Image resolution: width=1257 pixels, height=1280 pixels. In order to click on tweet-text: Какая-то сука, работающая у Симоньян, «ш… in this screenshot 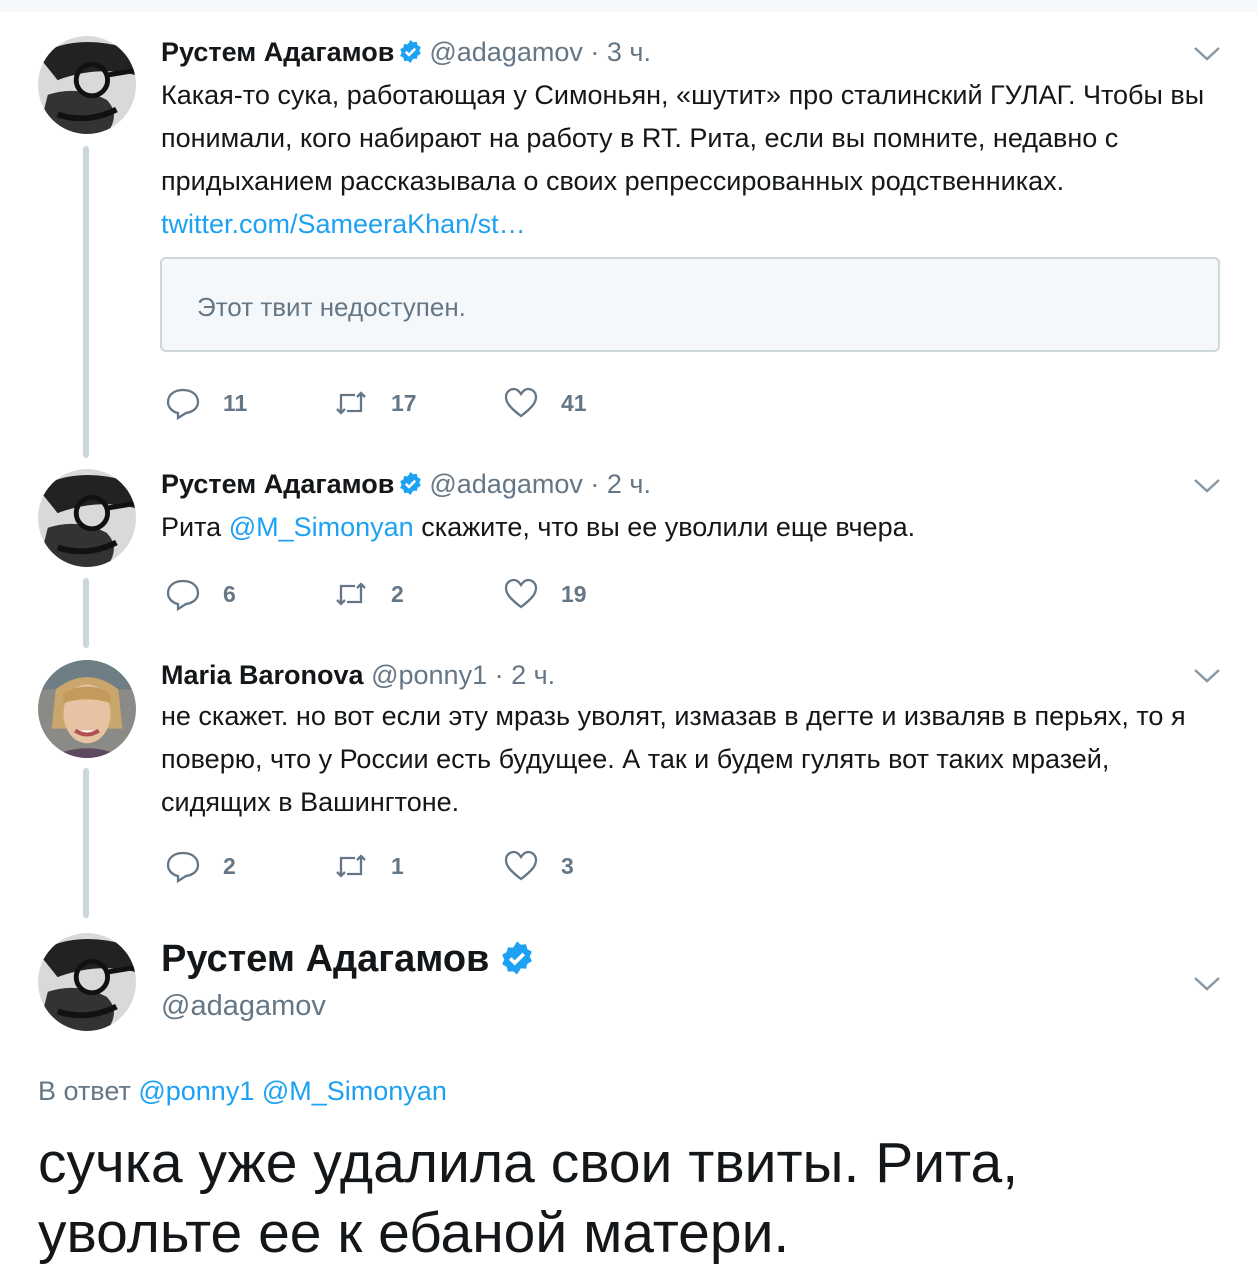, I will do `click(691, 160)`.